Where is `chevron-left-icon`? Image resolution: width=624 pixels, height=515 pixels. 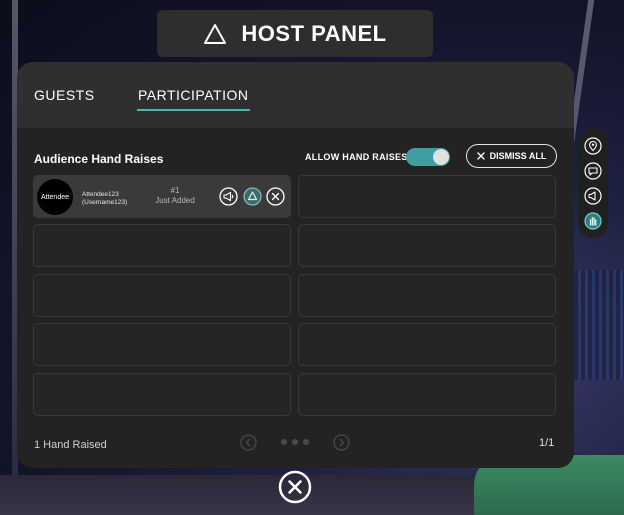
chevron-left-icon is located at coordinates (248, 442).